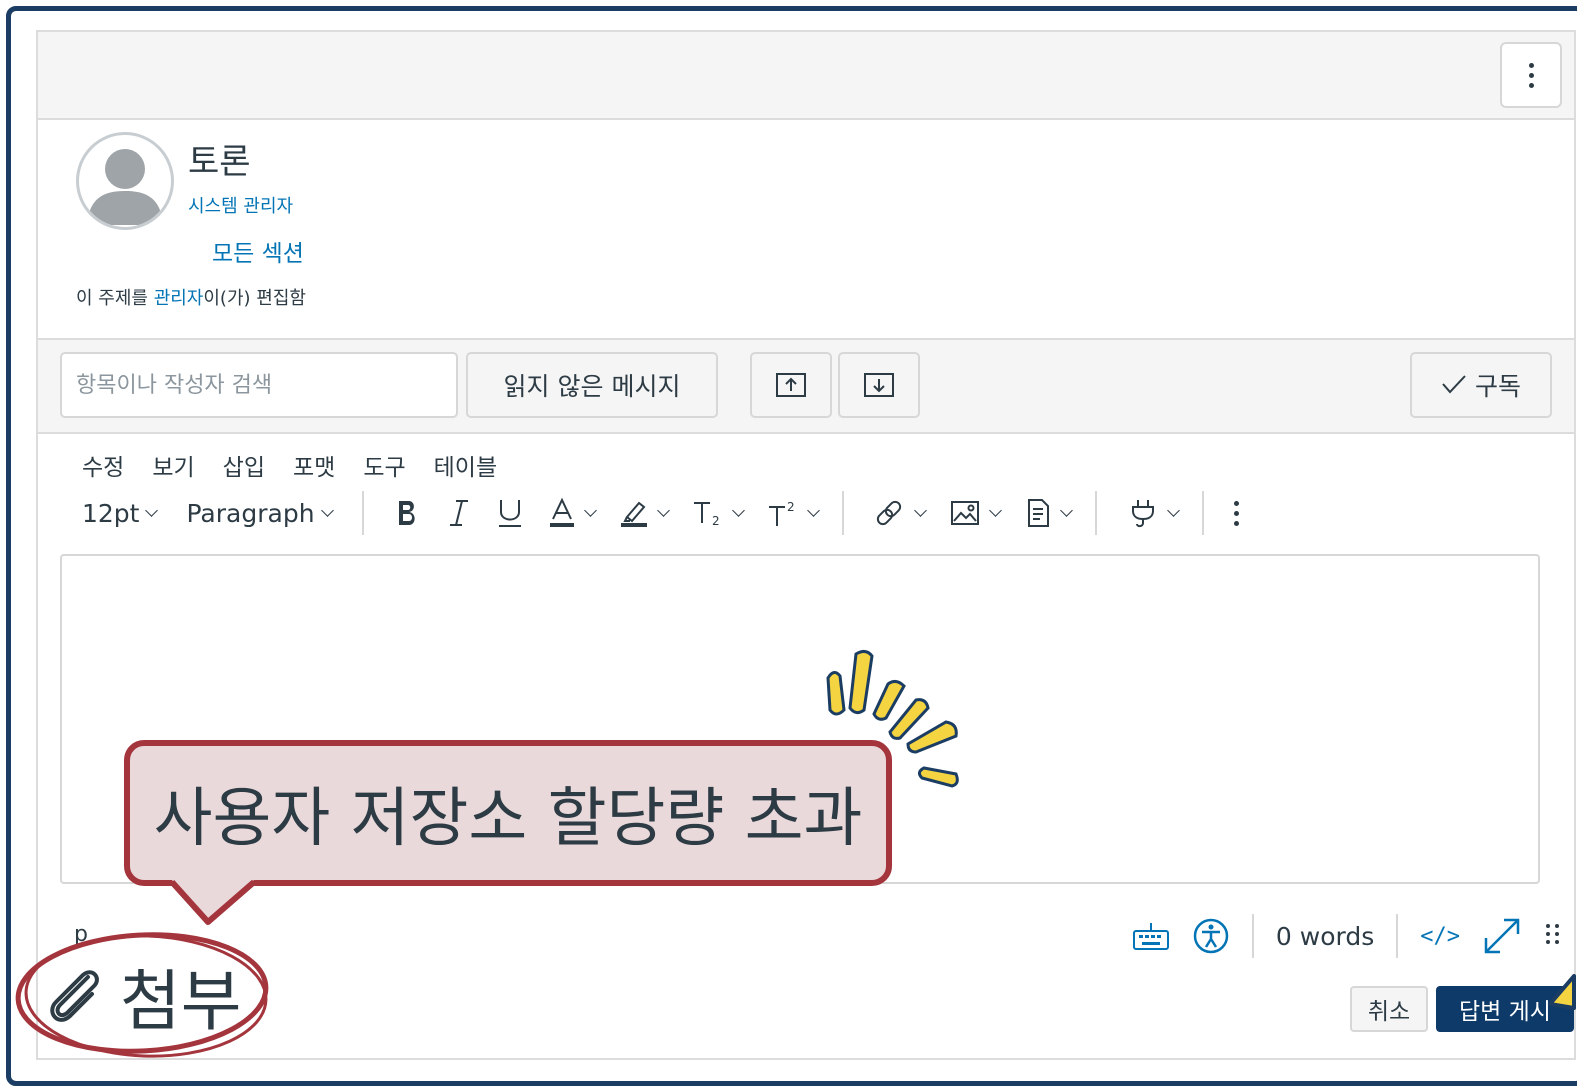 This screenshot has height=1087, width=1577. I want to click on font-size-select: 12pt, so click(120, 513).